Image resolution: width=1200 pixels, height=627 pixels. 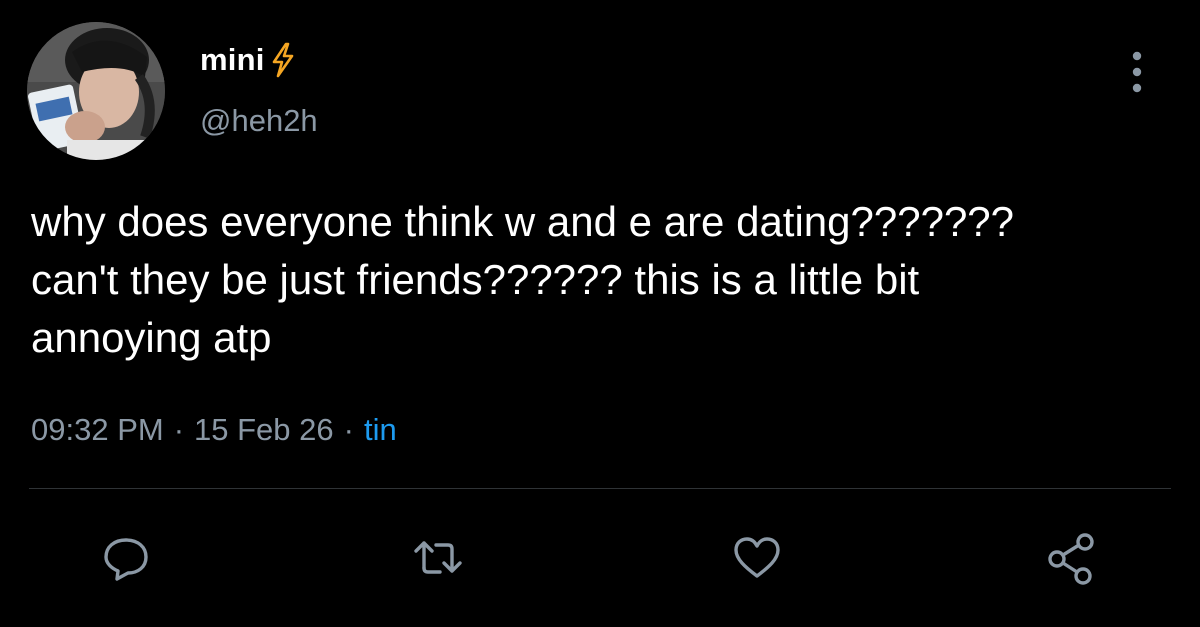 What do you see at coordinates (259, 121) in the screenshot?
I see `user-handle: @heh2h` at bounding box center [259, 121].